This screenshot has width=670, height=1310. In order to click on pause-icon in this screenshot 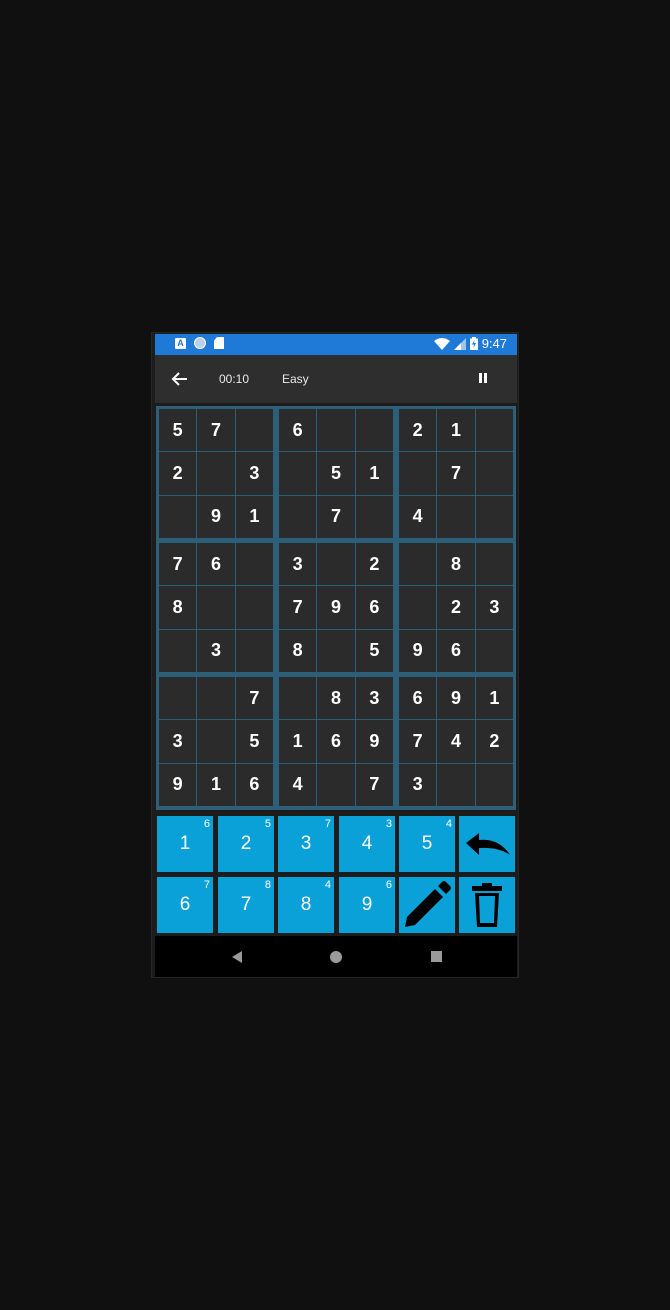, I will do `click(483, 378)`.